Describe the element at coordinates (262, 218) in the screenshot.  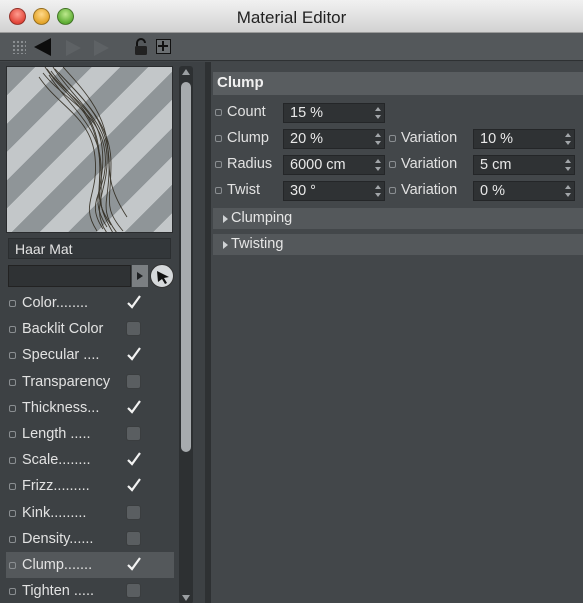
I see `group-label: Clumping` at that location.